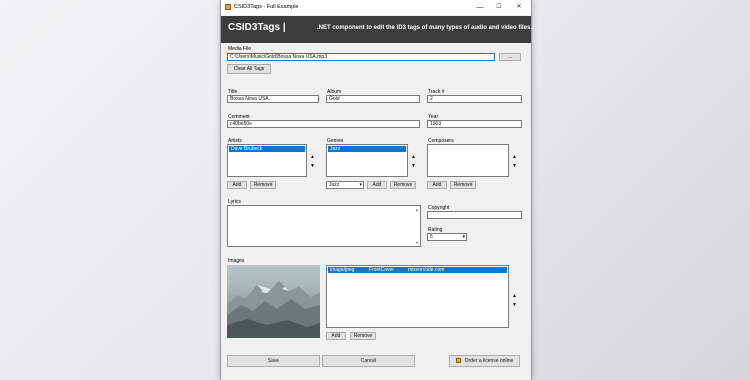  I want to click on artist-remove-button: Remove, so click(263, 185).